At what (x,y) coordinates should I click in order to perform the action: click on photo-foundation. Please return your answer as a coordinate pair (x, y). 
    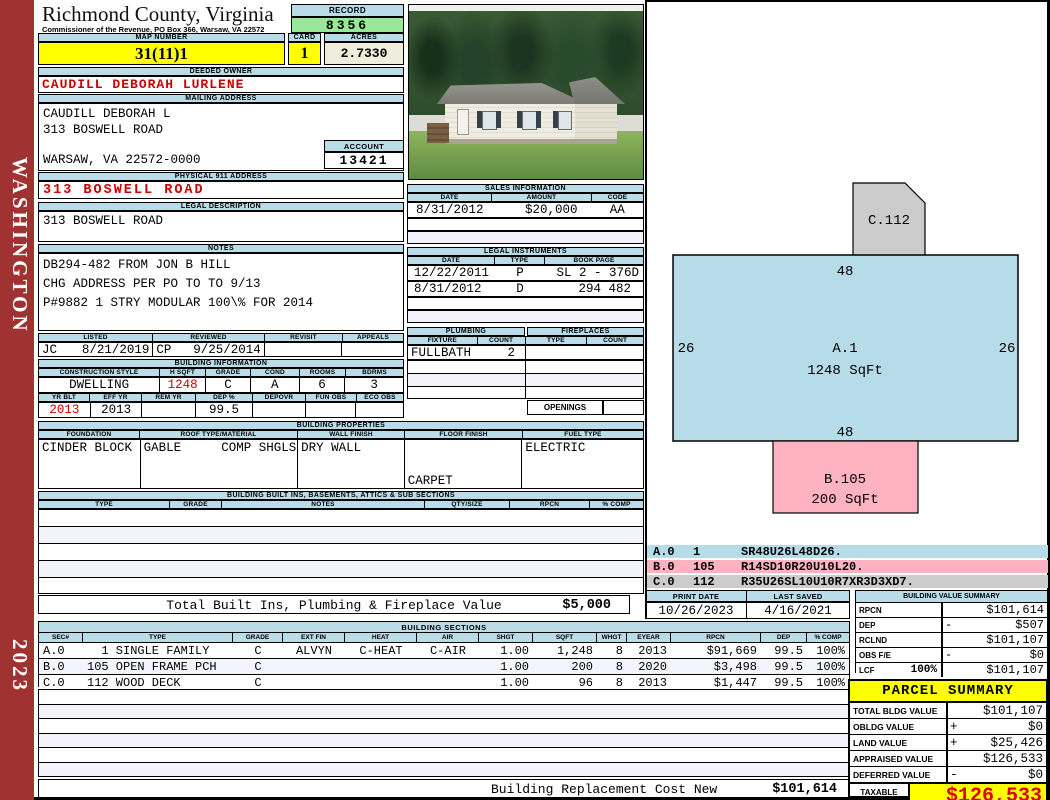
    Looking at the image, I should click on (531, 141).